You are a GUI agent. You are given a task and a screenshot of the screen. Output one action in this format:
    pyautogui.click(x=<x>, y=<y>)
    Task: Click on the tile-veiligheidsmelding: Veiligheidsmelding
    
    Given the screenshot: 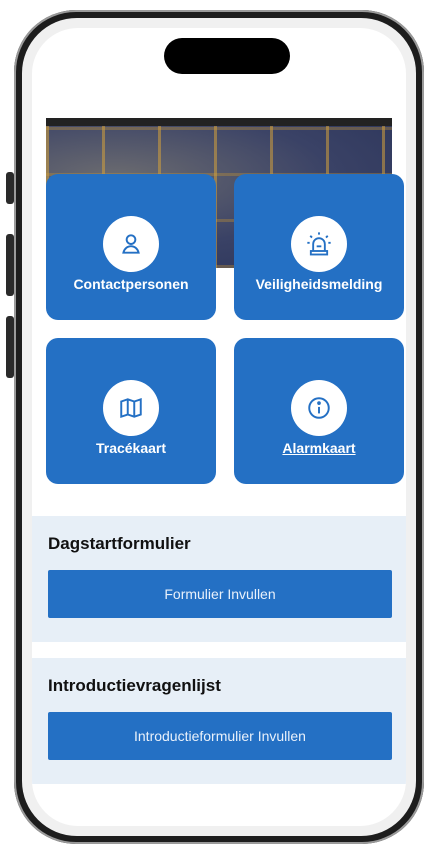 What is the action you would take?
    pyautogui.click(x=319, y=247)
    